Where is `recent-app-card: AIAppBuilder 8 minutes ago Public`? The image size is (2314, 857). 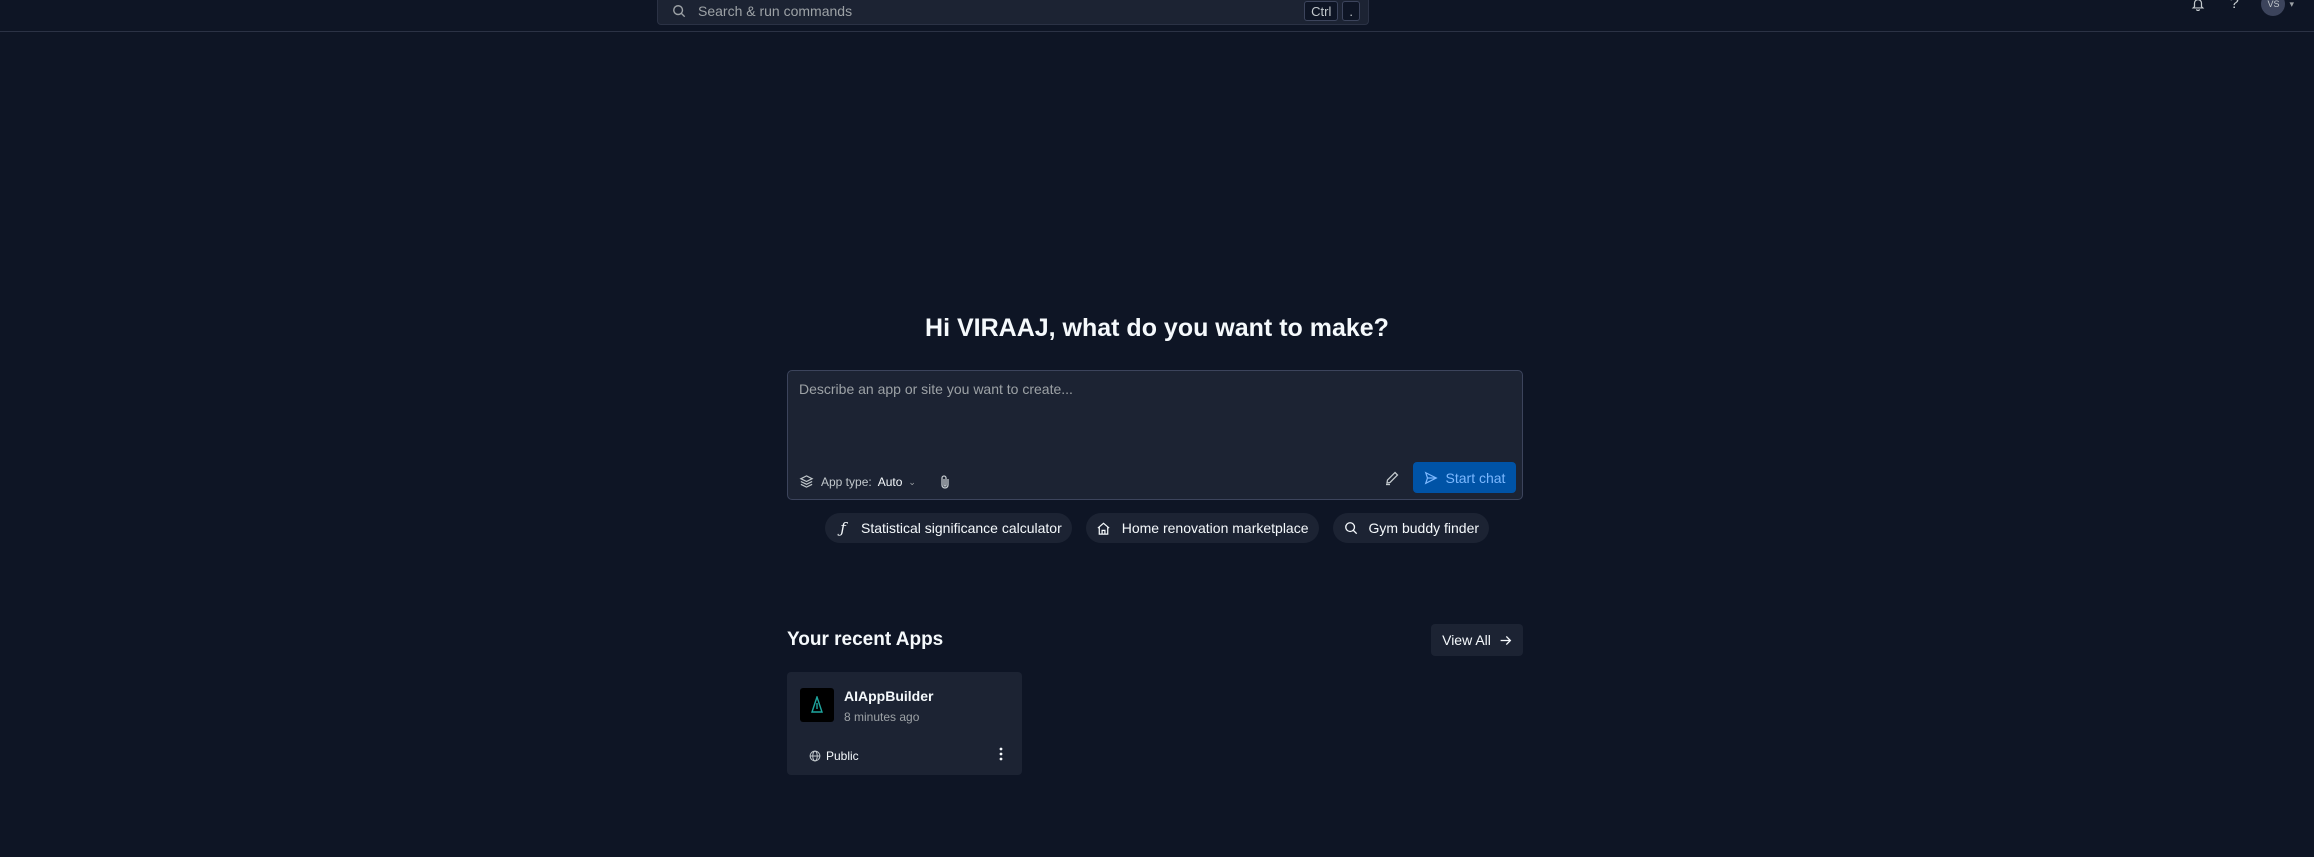
recent-app-card: AIAppBuilder 8 minutes ago Public is located at coordinates (904, 723).